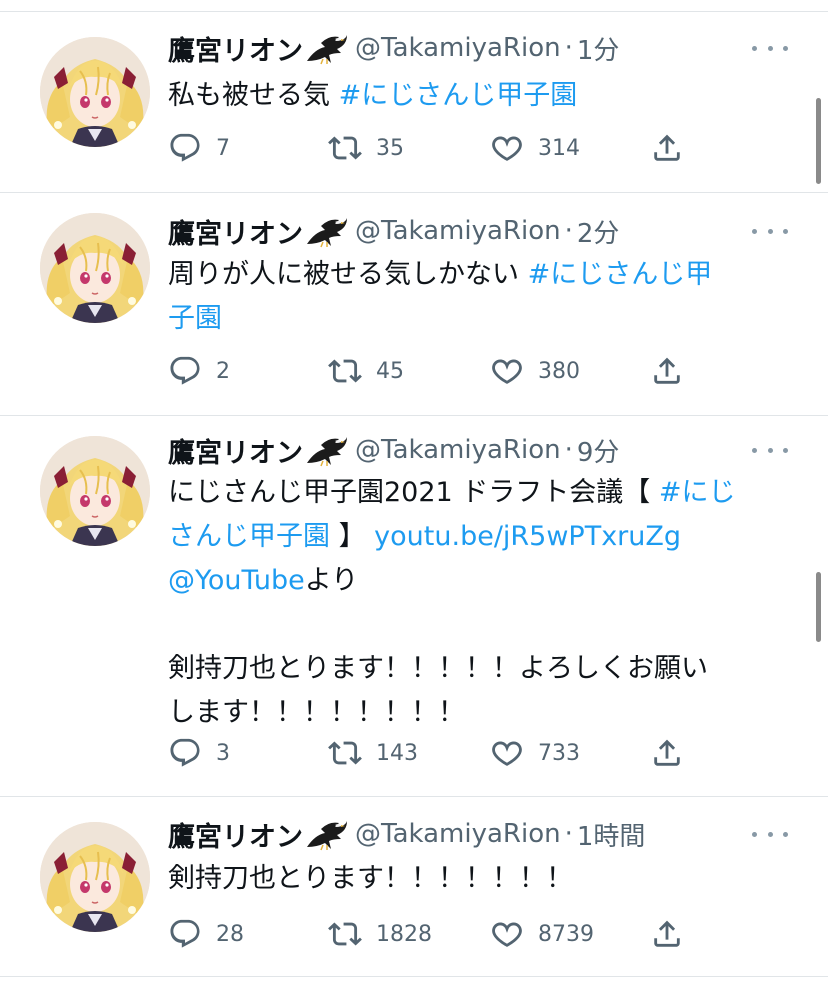  What do you see at coordinates (366, 148) in the screenshot?
I see `retweet-button: 35` at bounding box center [366, 148].